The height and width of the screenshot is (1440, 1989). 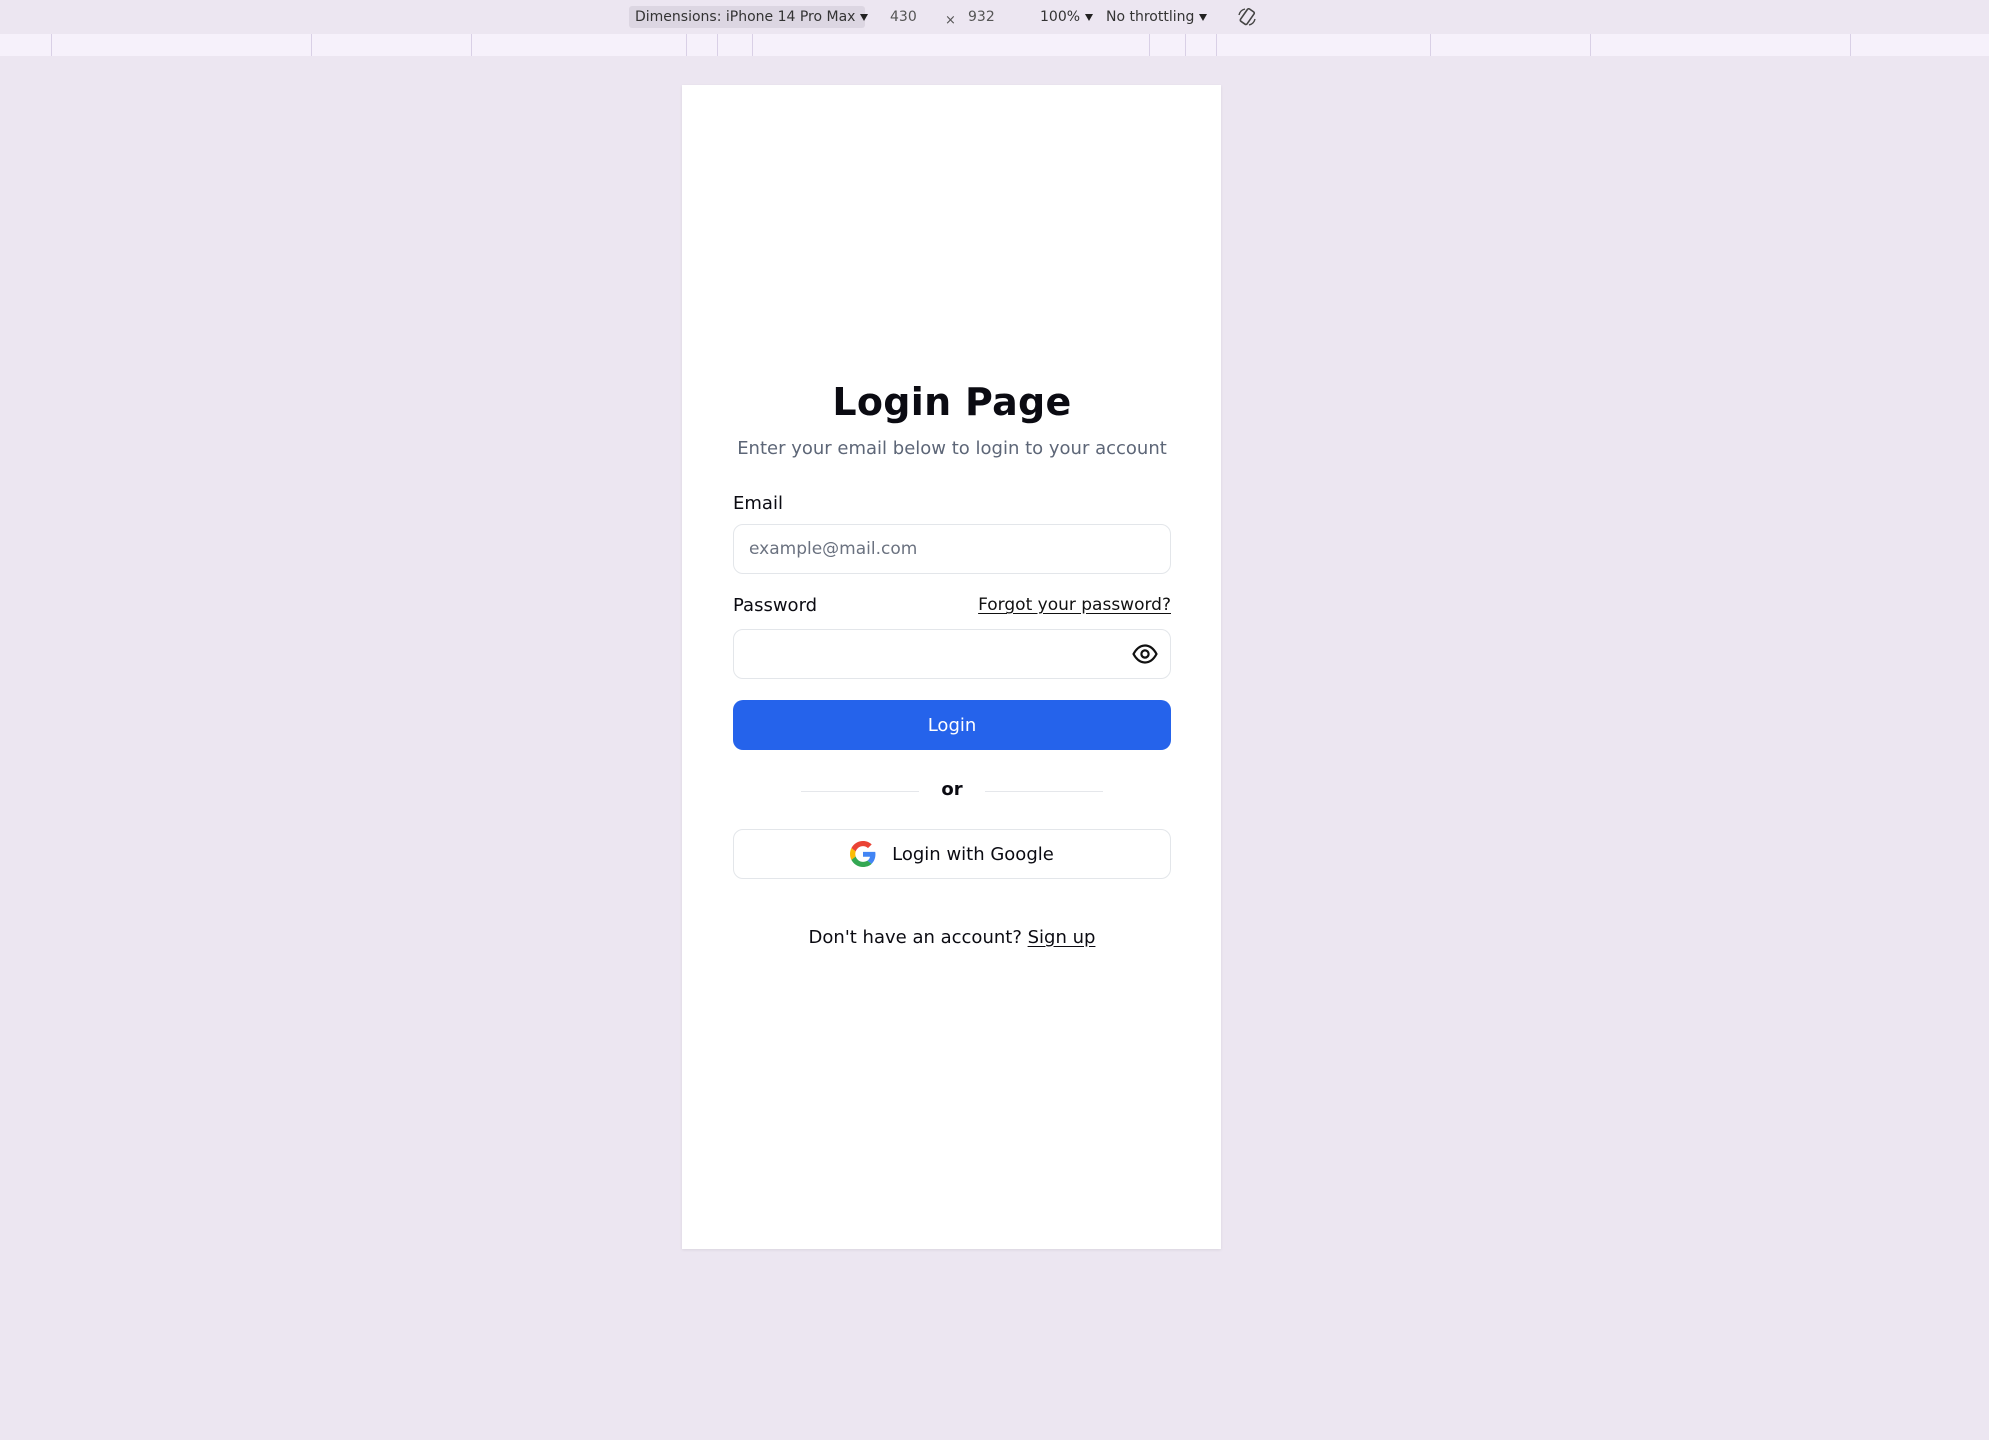 What do you see at coordinates (973, 854) in the screenshot?
I see `google-button-label: Login with Google` at bounding box center [973, 854].